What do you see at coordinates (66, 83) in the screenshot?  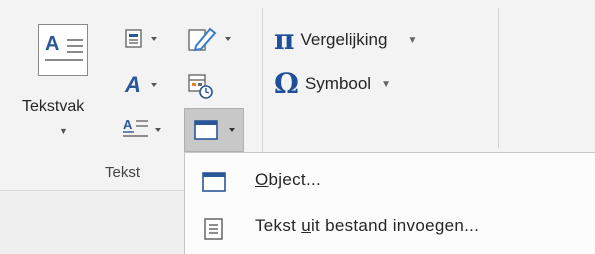 I see `textbox-button: A Tekstvak ▼` at bounding box center [66, 83].